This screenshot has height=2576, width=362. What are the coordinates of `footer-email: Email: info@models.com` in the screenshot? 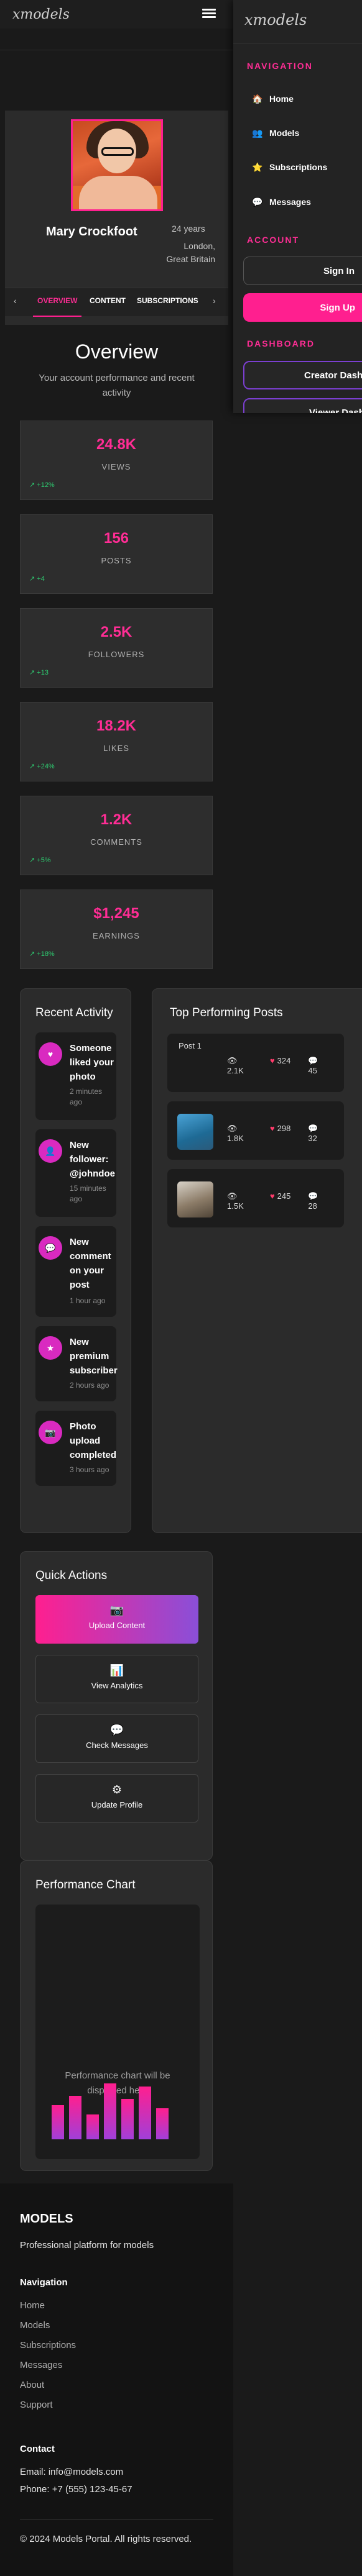 It's located at (71, 2472).